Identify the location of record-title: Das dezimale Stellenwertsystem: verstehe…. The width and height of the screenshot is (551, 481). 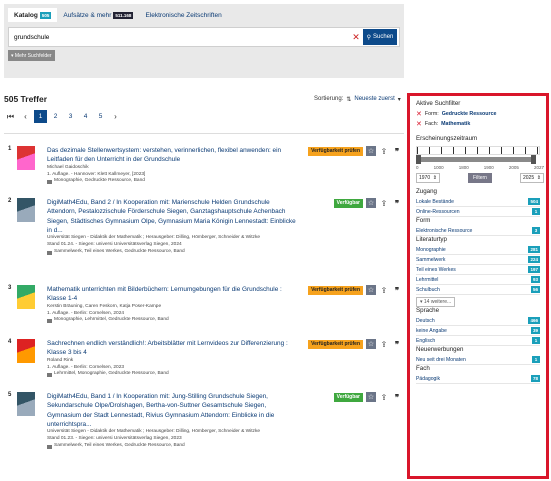
(172, 155).